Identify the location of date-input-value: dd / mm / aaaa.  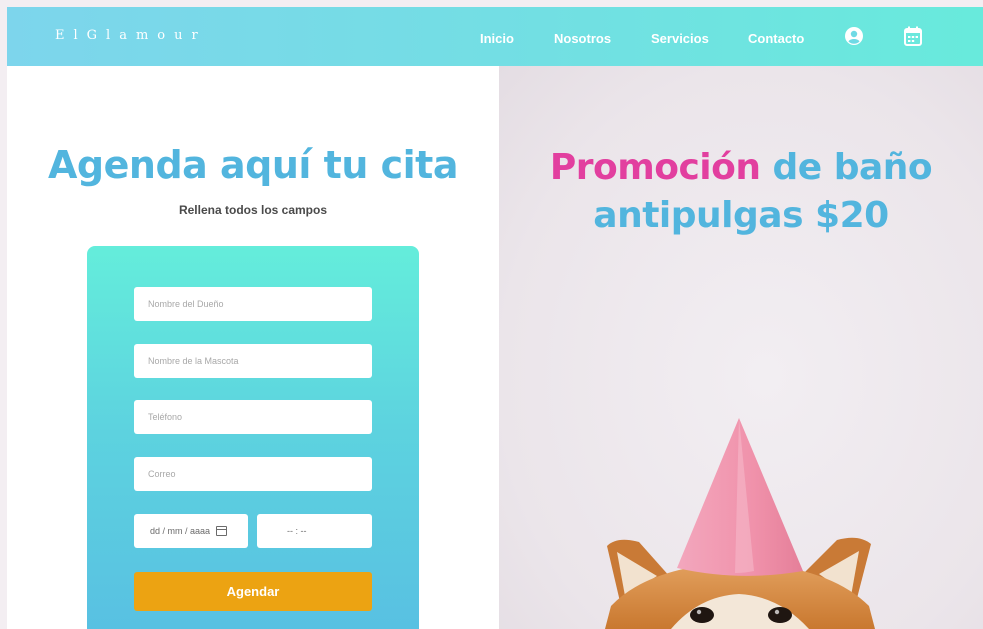
(180, 531).